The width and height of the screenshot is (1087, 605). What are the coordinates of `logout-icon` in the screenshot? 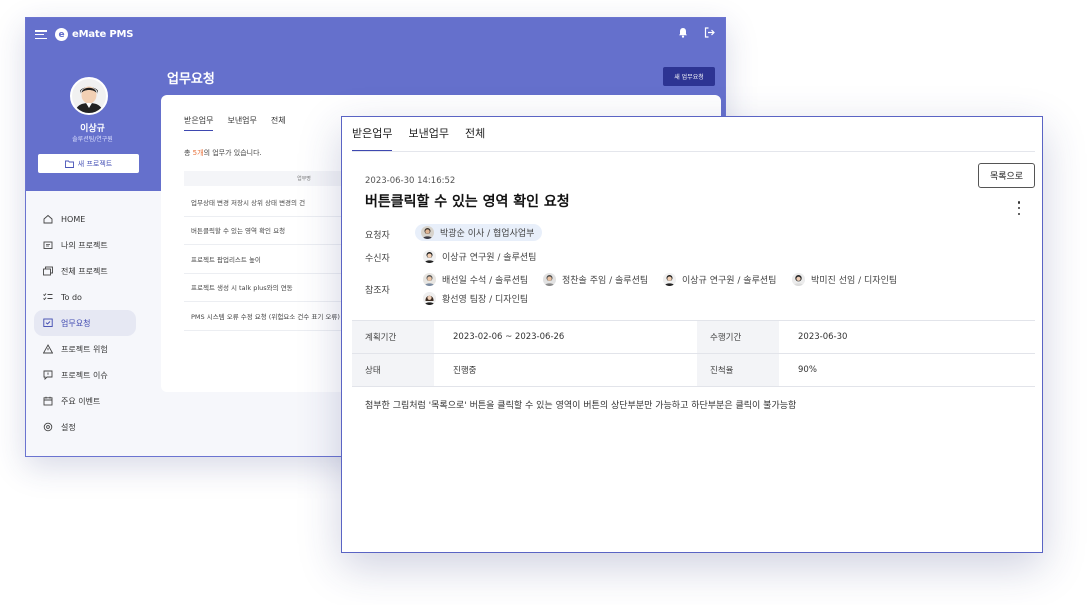 It's located at (709, 32).